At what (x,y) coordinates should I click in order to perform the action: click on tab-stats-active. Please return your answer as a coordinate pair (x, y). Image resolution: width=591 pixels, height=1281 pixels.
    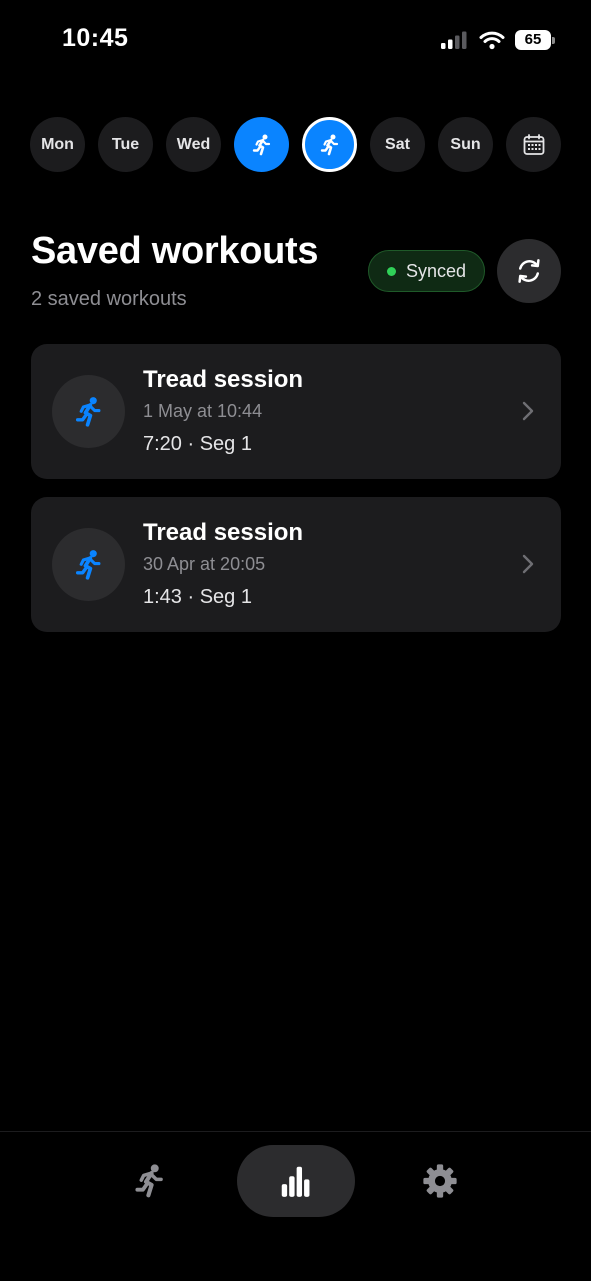
    Looking at the image, I should click on (296, 1181).